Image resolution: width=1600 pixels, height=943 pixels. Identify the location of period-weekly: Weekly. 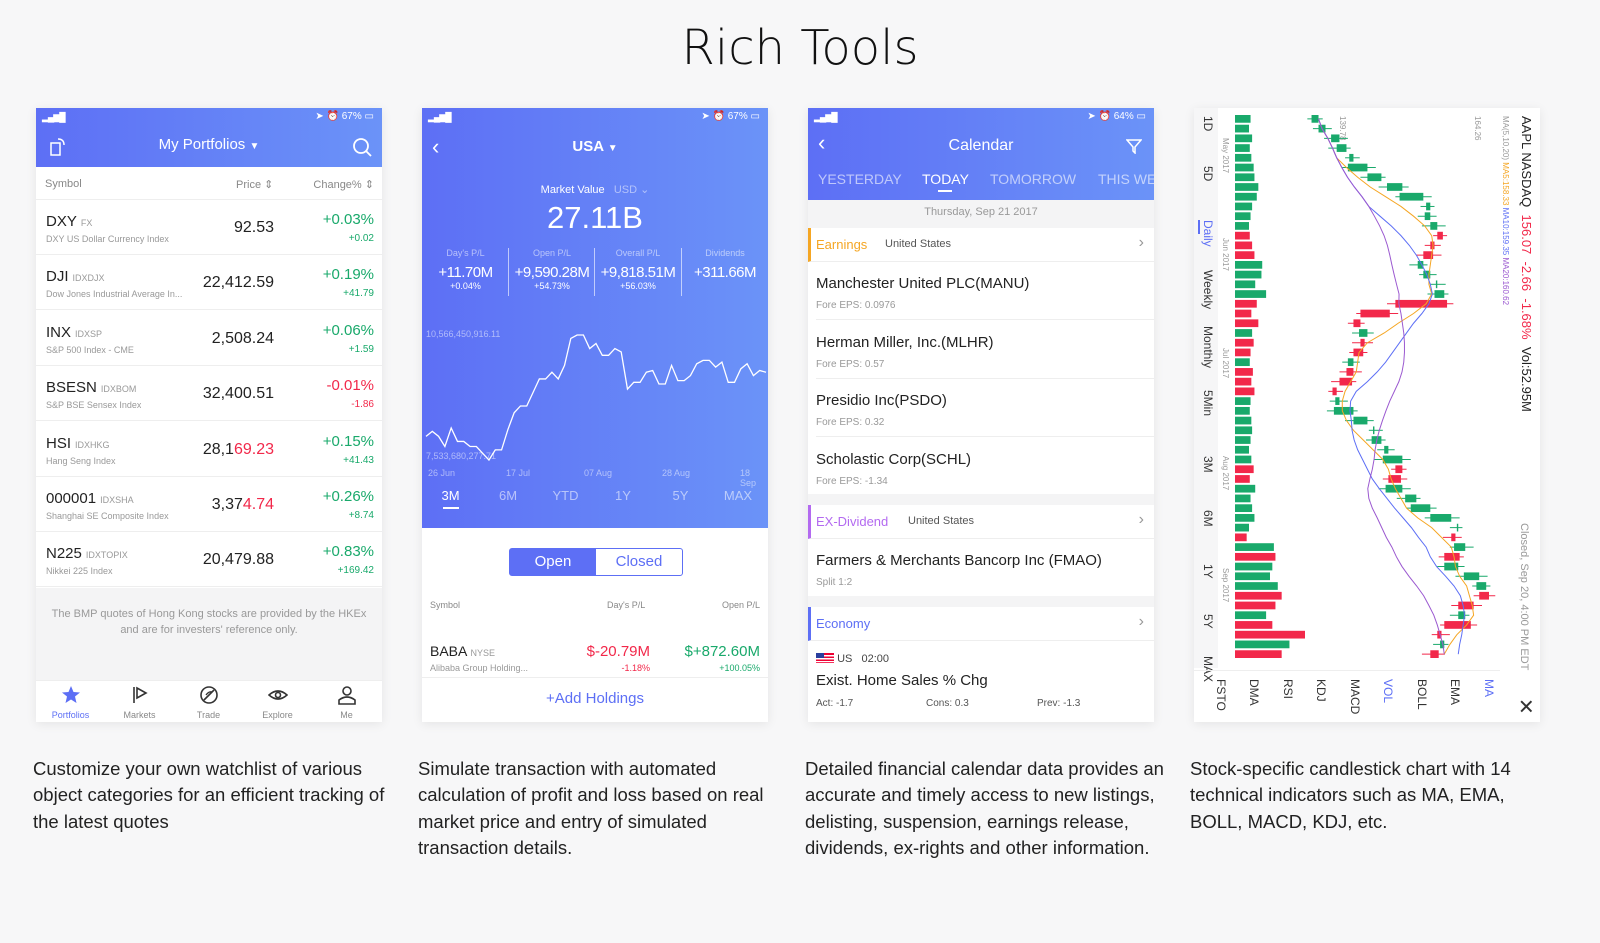
(1208, 289).